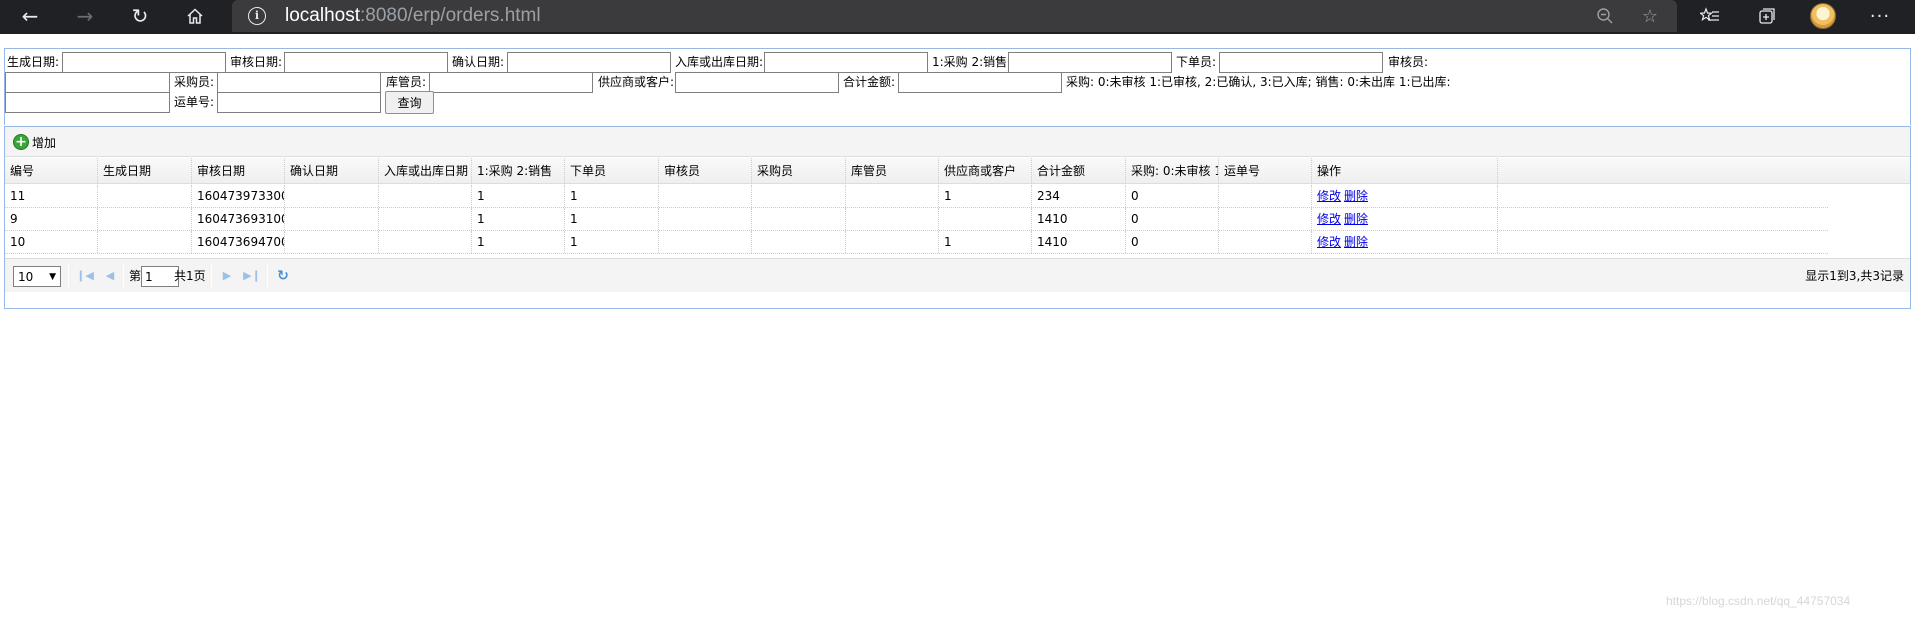  What do you see at coordinates (257, 16) in the screenshot?
I see `site-info-icon: i` at bounding box center [257, 16].